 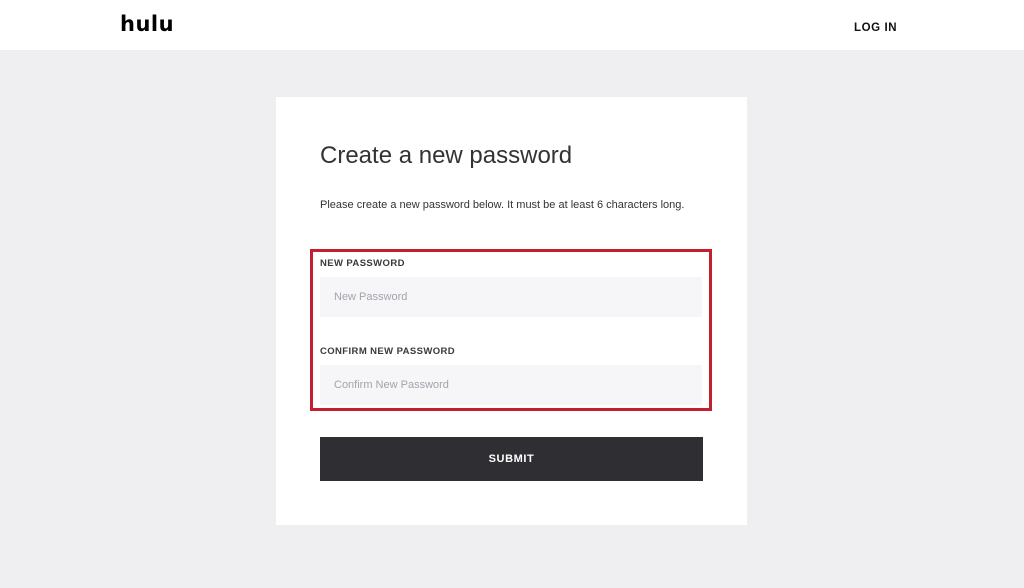 What do you see at coordinates (362, 263) in the screenshot?
I see `new-password-label: NEW PASSWORD` at bounding box center [362, 263].